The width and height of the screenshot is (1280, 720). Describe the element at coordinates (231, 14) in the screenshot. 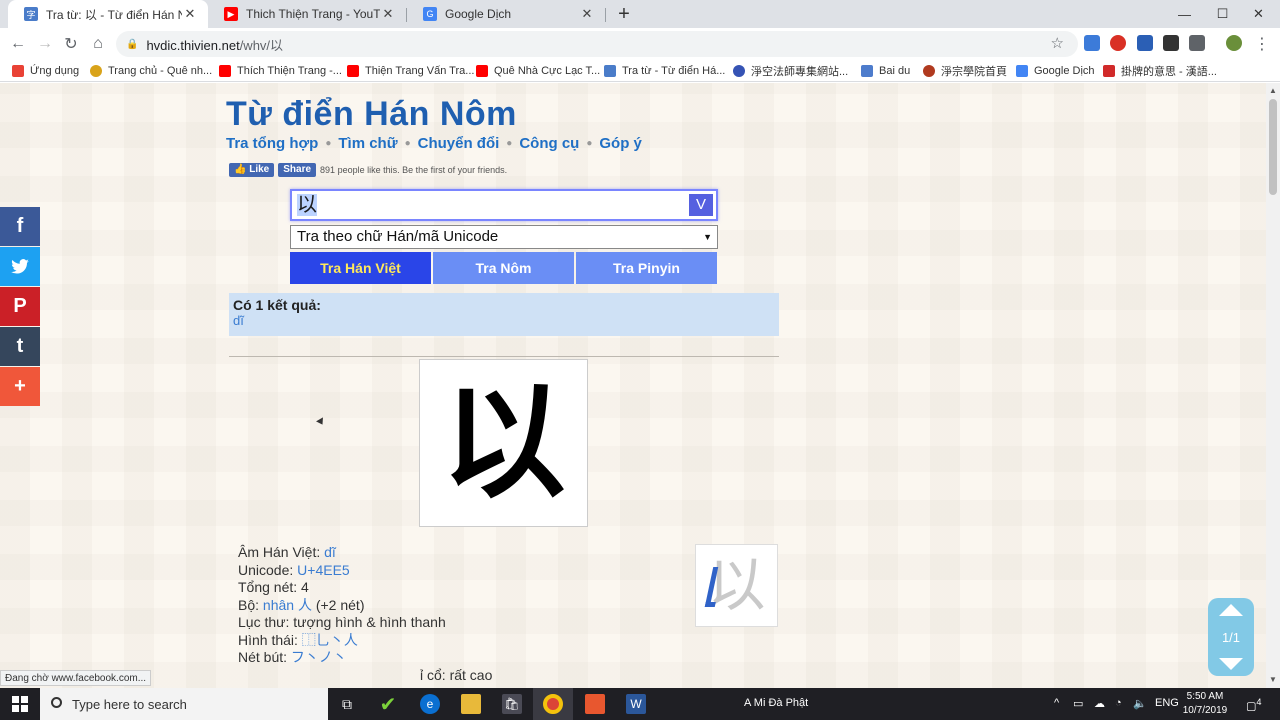

I see `youtube-icon: ▶` at that location.